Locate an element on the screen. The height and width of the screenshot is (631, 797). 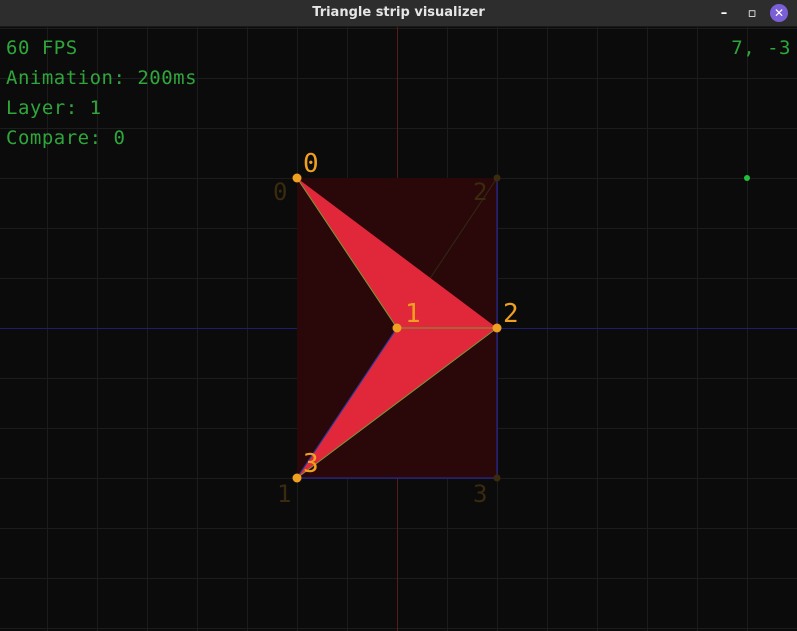
compare-vertex-label: 1 is located at coordinates (284, 494).